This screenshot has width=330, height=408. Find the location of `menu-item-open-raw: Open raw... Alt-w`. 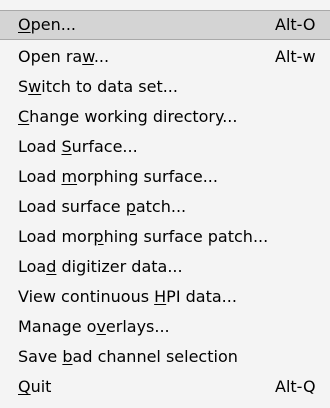

menu-item-open-raw: Open raw... Alt-w is located at coordinates (165, 57).